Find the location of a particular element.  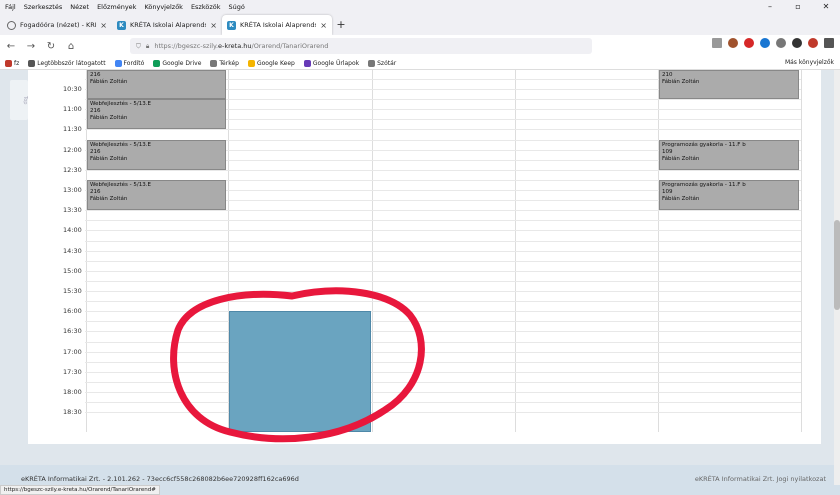

library-icon is located at coordinates (717, 43).